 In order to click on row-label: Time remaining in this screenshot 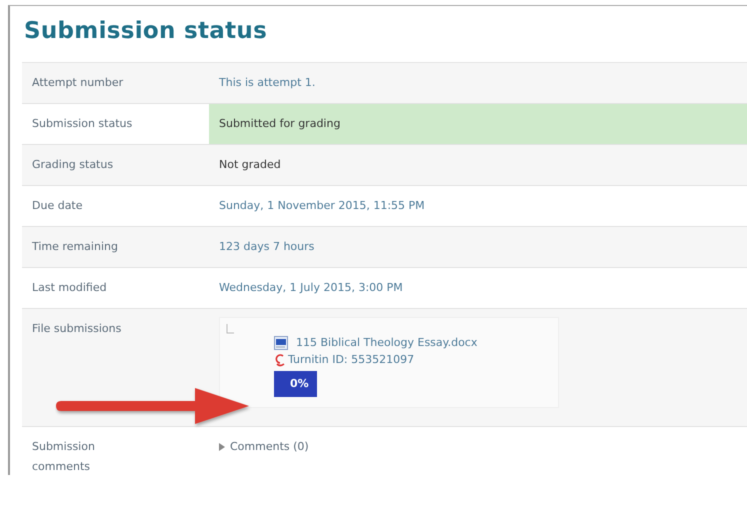, I will do `click(75, 246)`.